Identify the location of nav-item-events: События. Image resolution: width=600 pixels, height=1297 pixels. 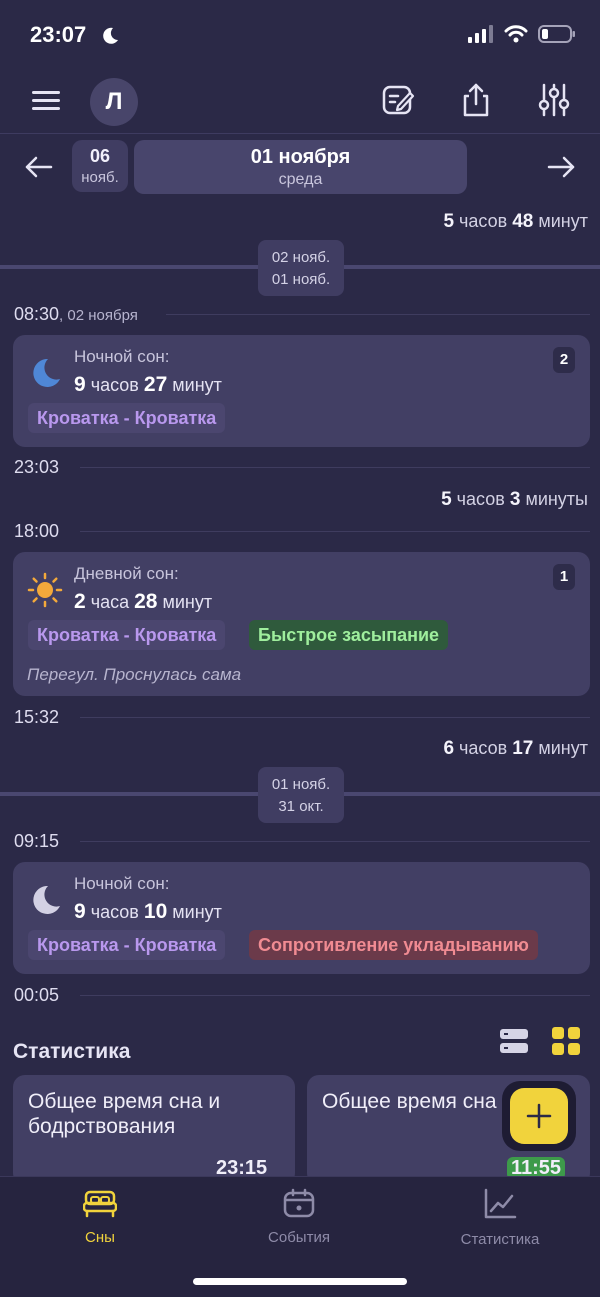
(299, 1217).